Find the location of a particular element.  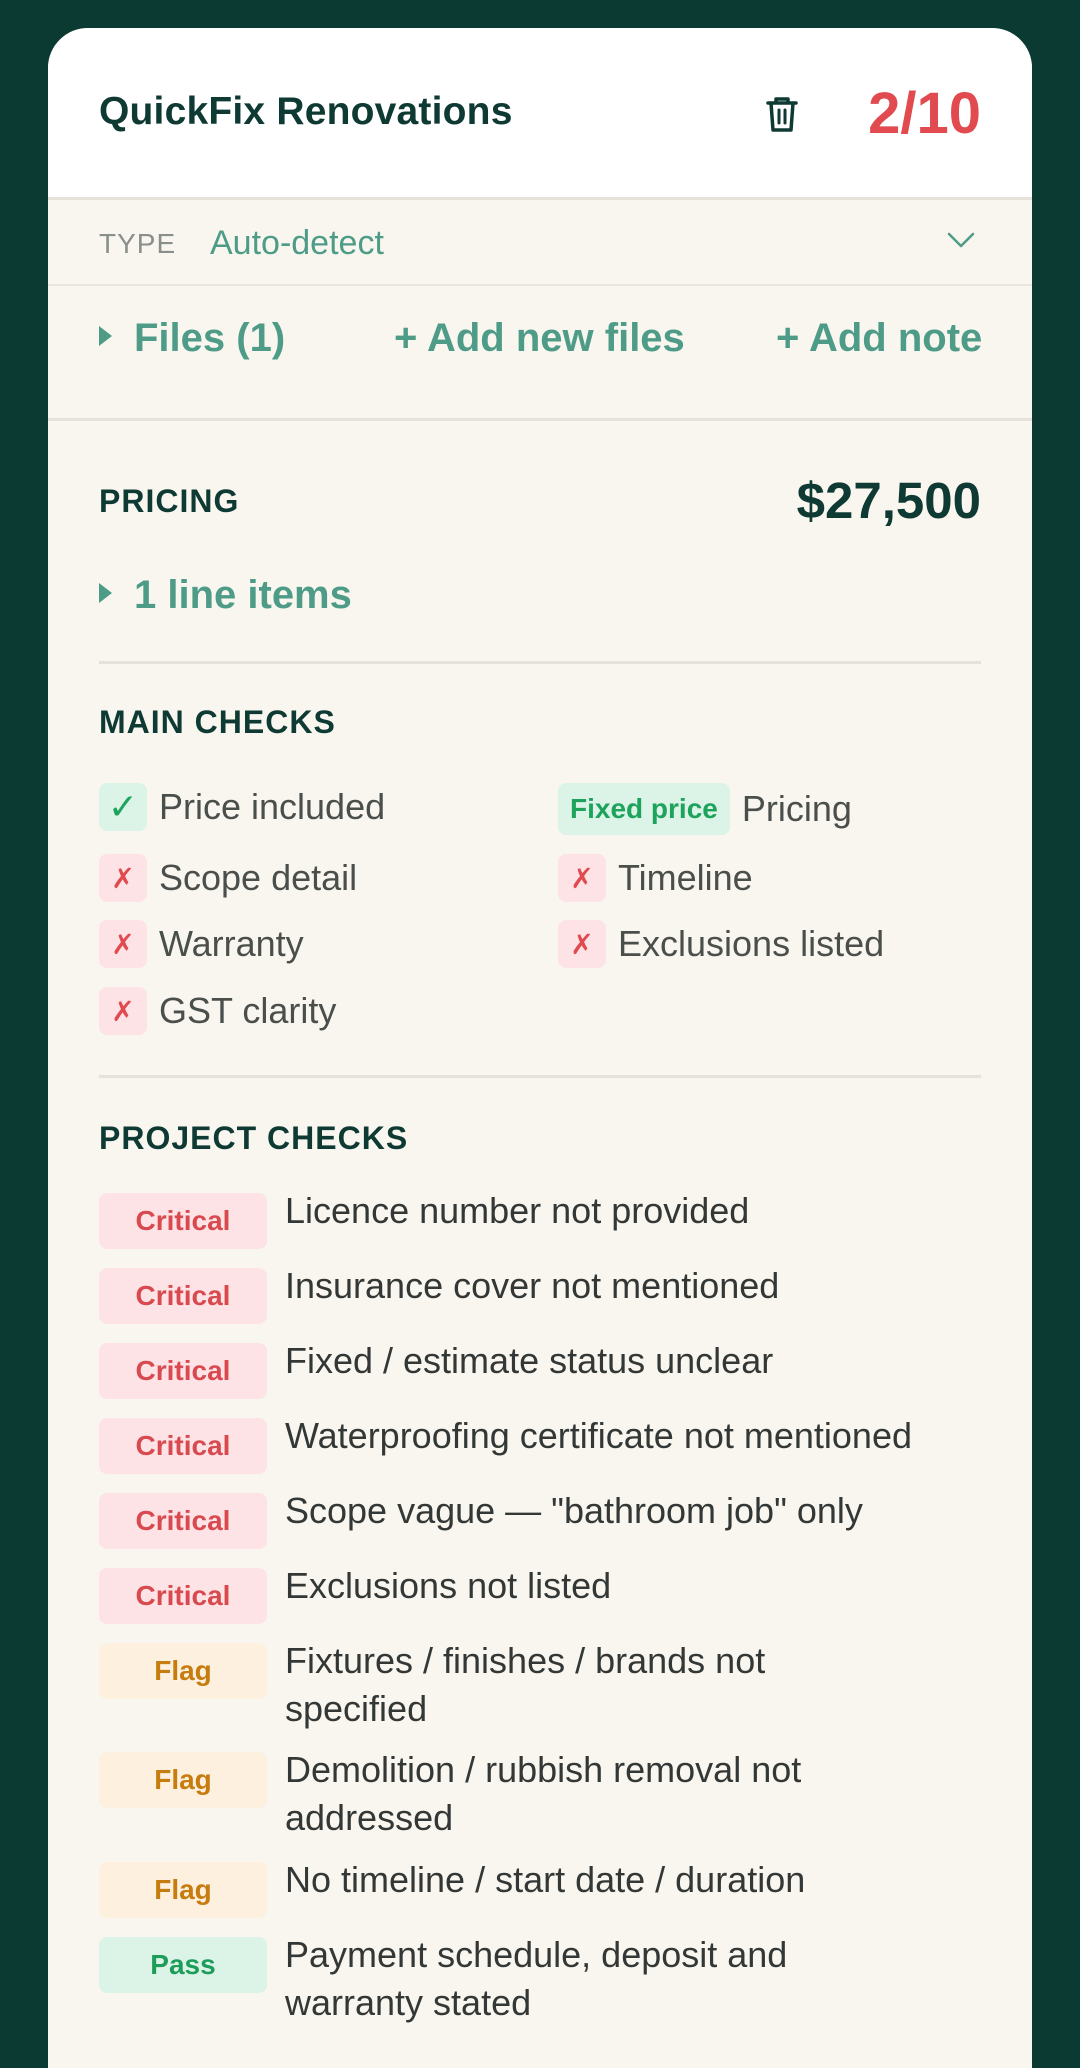

type-label: TYPE is located at coordinates (138, 243).